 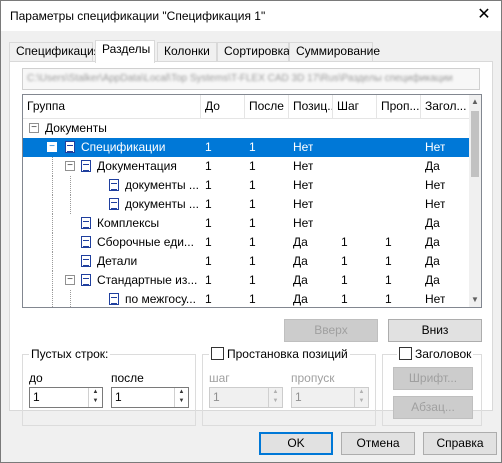 What do you see at coordinates (435, 330) in the screenshot?
I see `move-down-button: Вниз` at bounding box center [435, 330].